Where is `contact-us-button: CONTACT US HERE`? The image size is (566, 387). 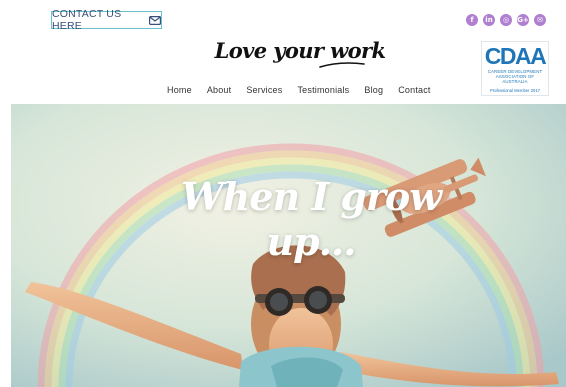 contact-us-button: CONTACT US HERE is located at coordinates (106, 20).